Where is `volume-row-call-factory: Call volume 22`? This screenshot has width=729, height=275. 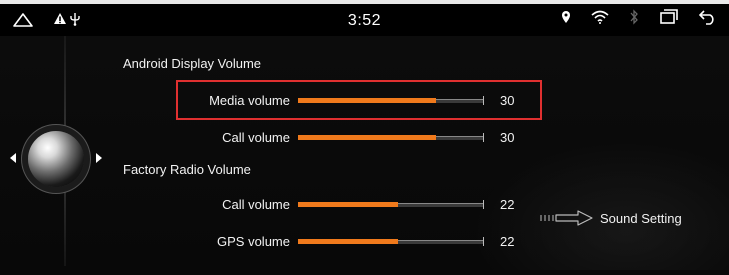
volume-row-call-factory: Call volume 22 is located at coordinates (357, 205).